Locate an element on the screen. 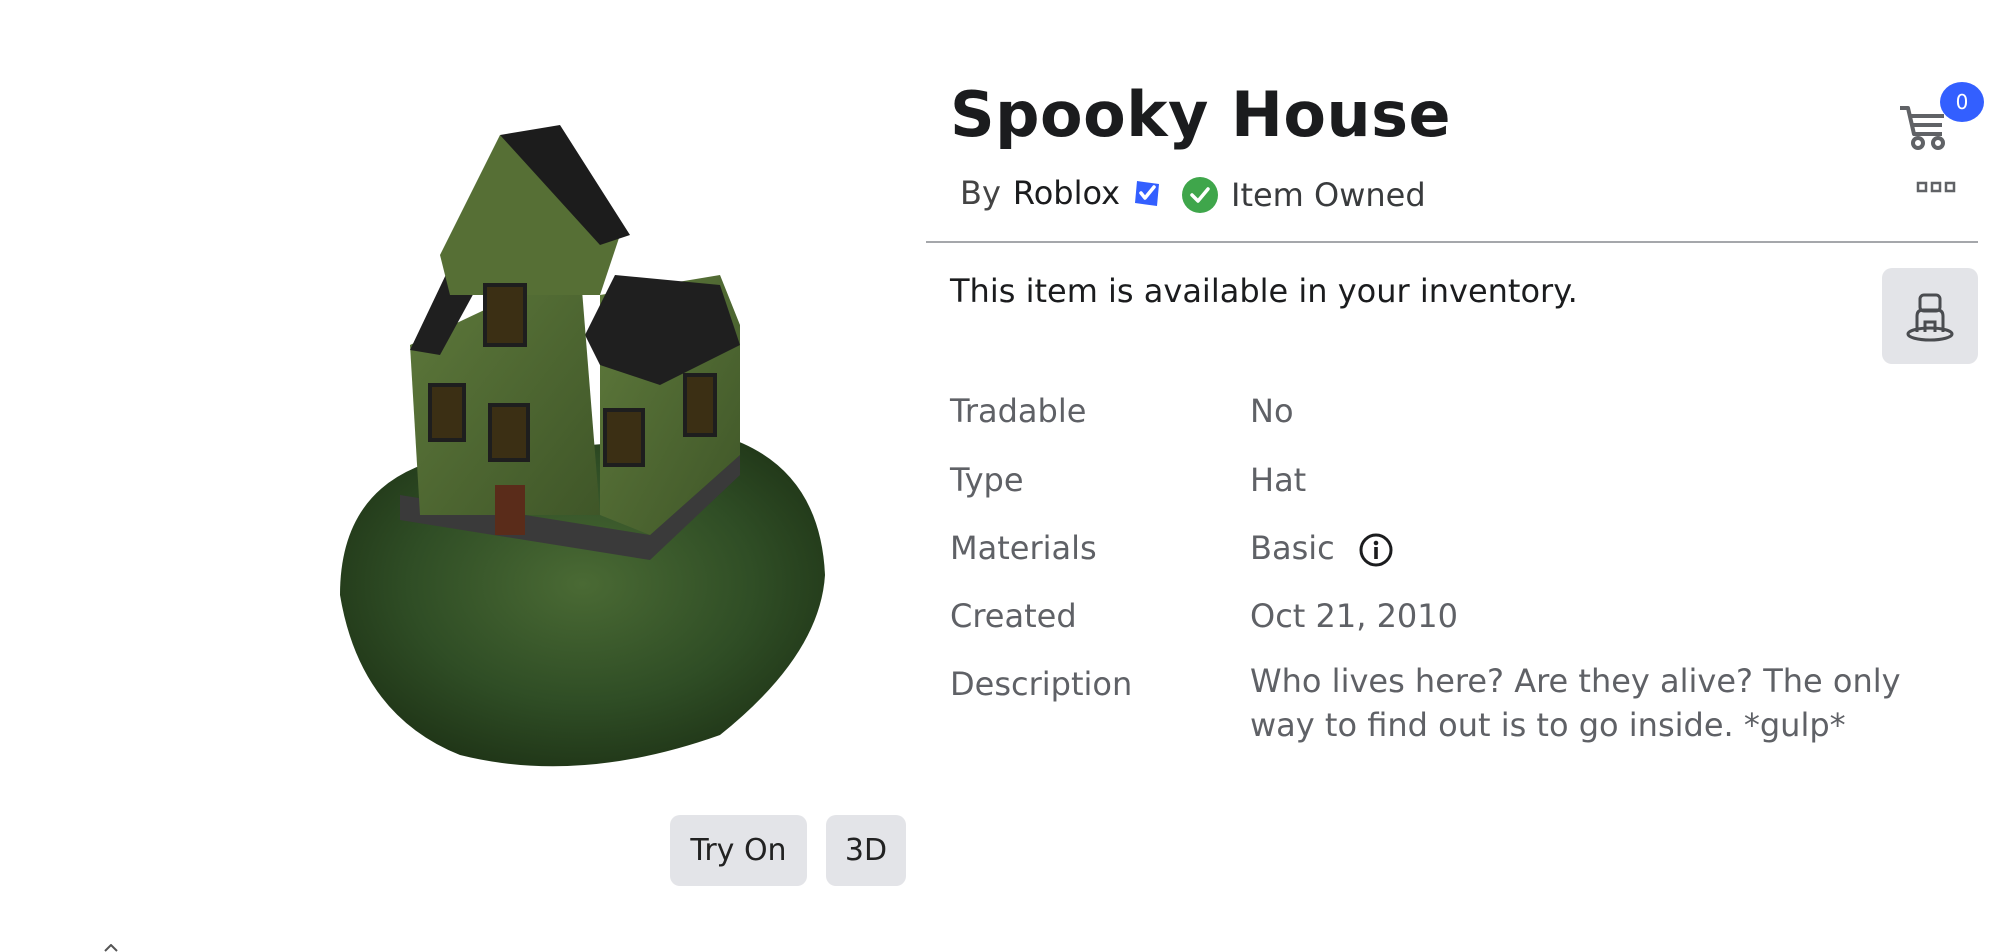  detail-value: Oct 21, 2010 is located at coordinates (1354, 616).